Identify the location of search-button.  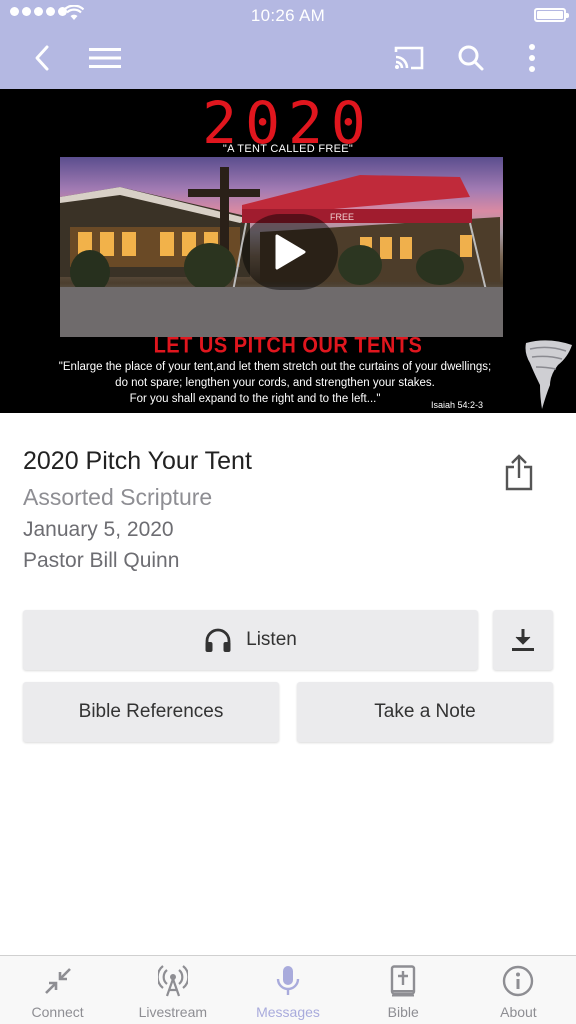
(471, 58).